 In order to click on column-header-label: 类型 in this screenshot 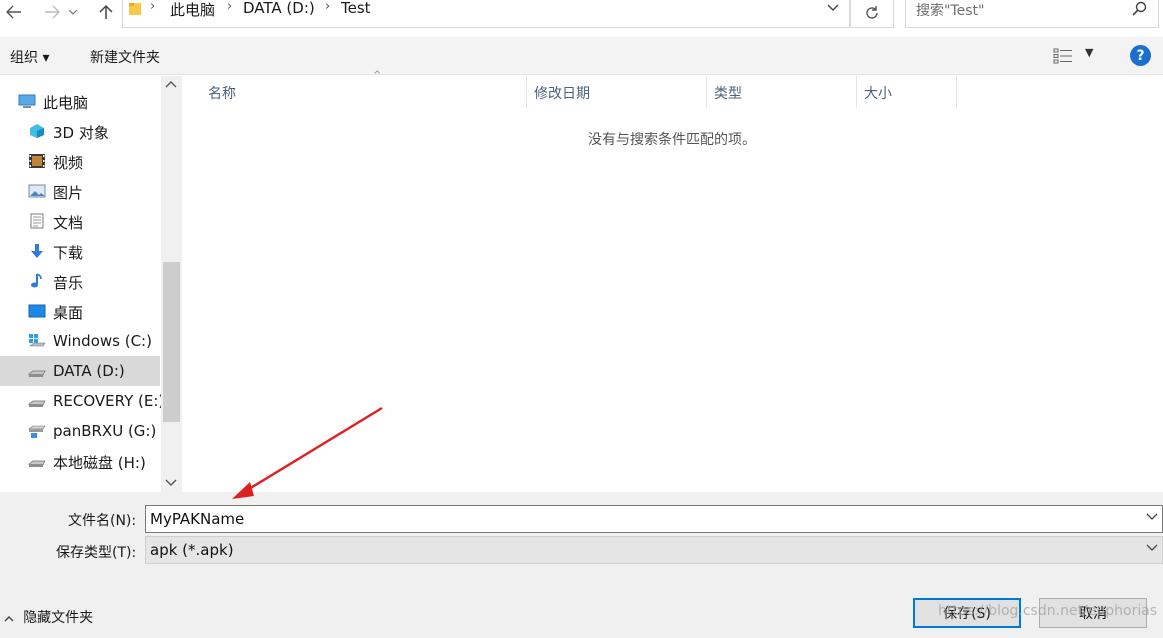, I will do `click(728, 94)`.